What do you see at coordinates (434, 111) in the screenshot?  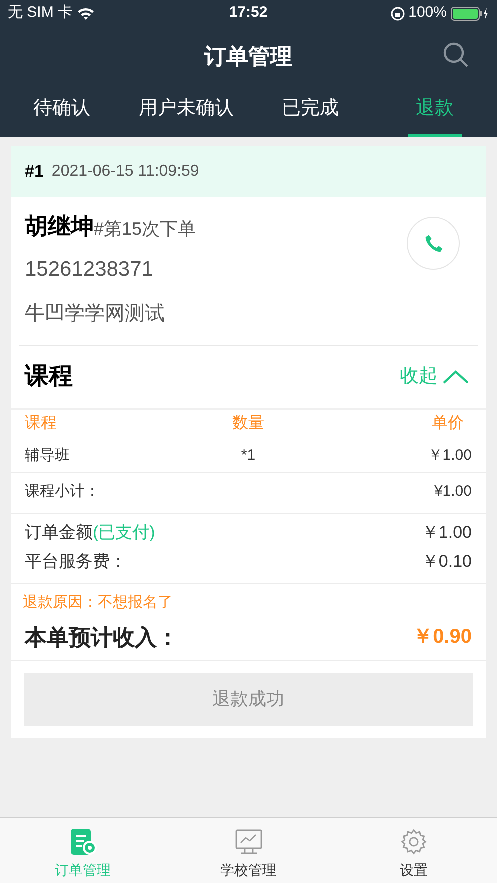 I see `tab: 退款` at bounding box center [434, 111].